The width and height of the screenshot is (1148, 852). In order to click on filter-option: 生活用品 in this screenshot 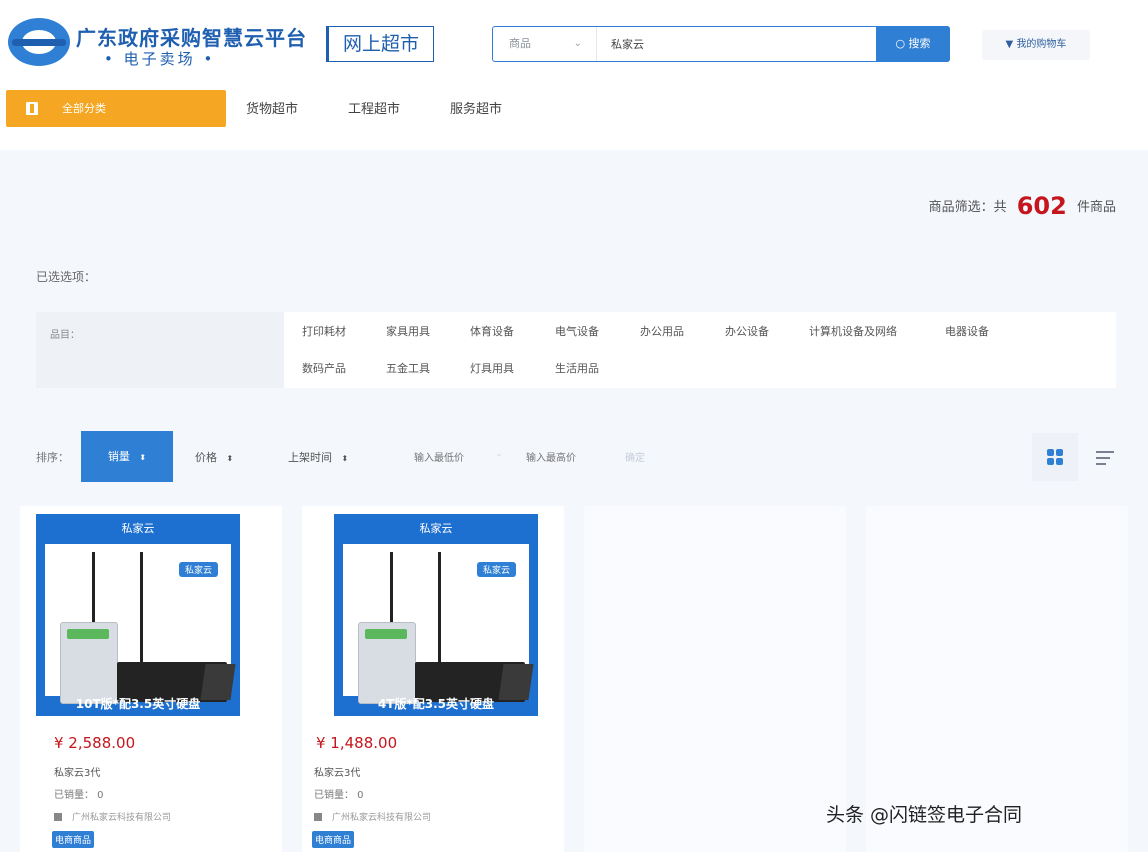, I will do `click(577, 368)`.